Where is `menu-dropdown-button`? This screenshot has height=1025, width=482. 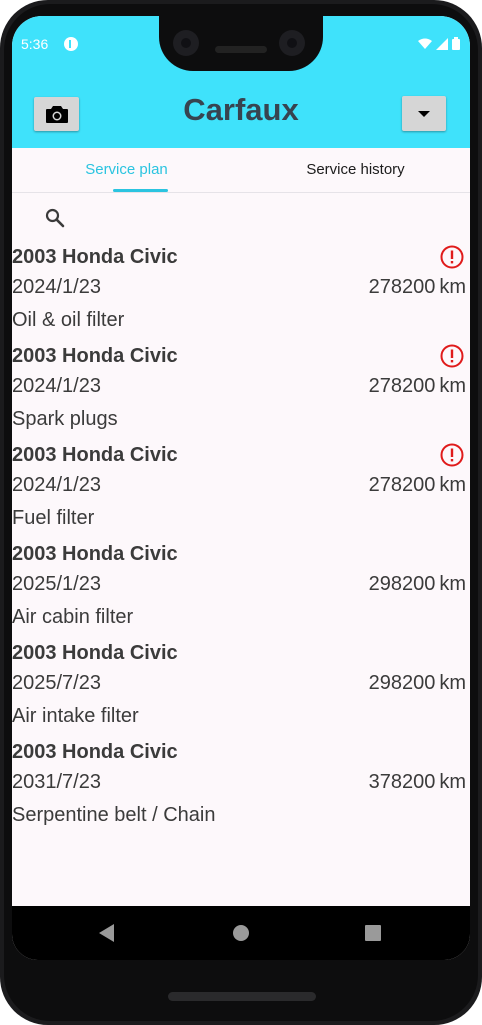 menu-dropdown-button is located at coordinates (424, 113).